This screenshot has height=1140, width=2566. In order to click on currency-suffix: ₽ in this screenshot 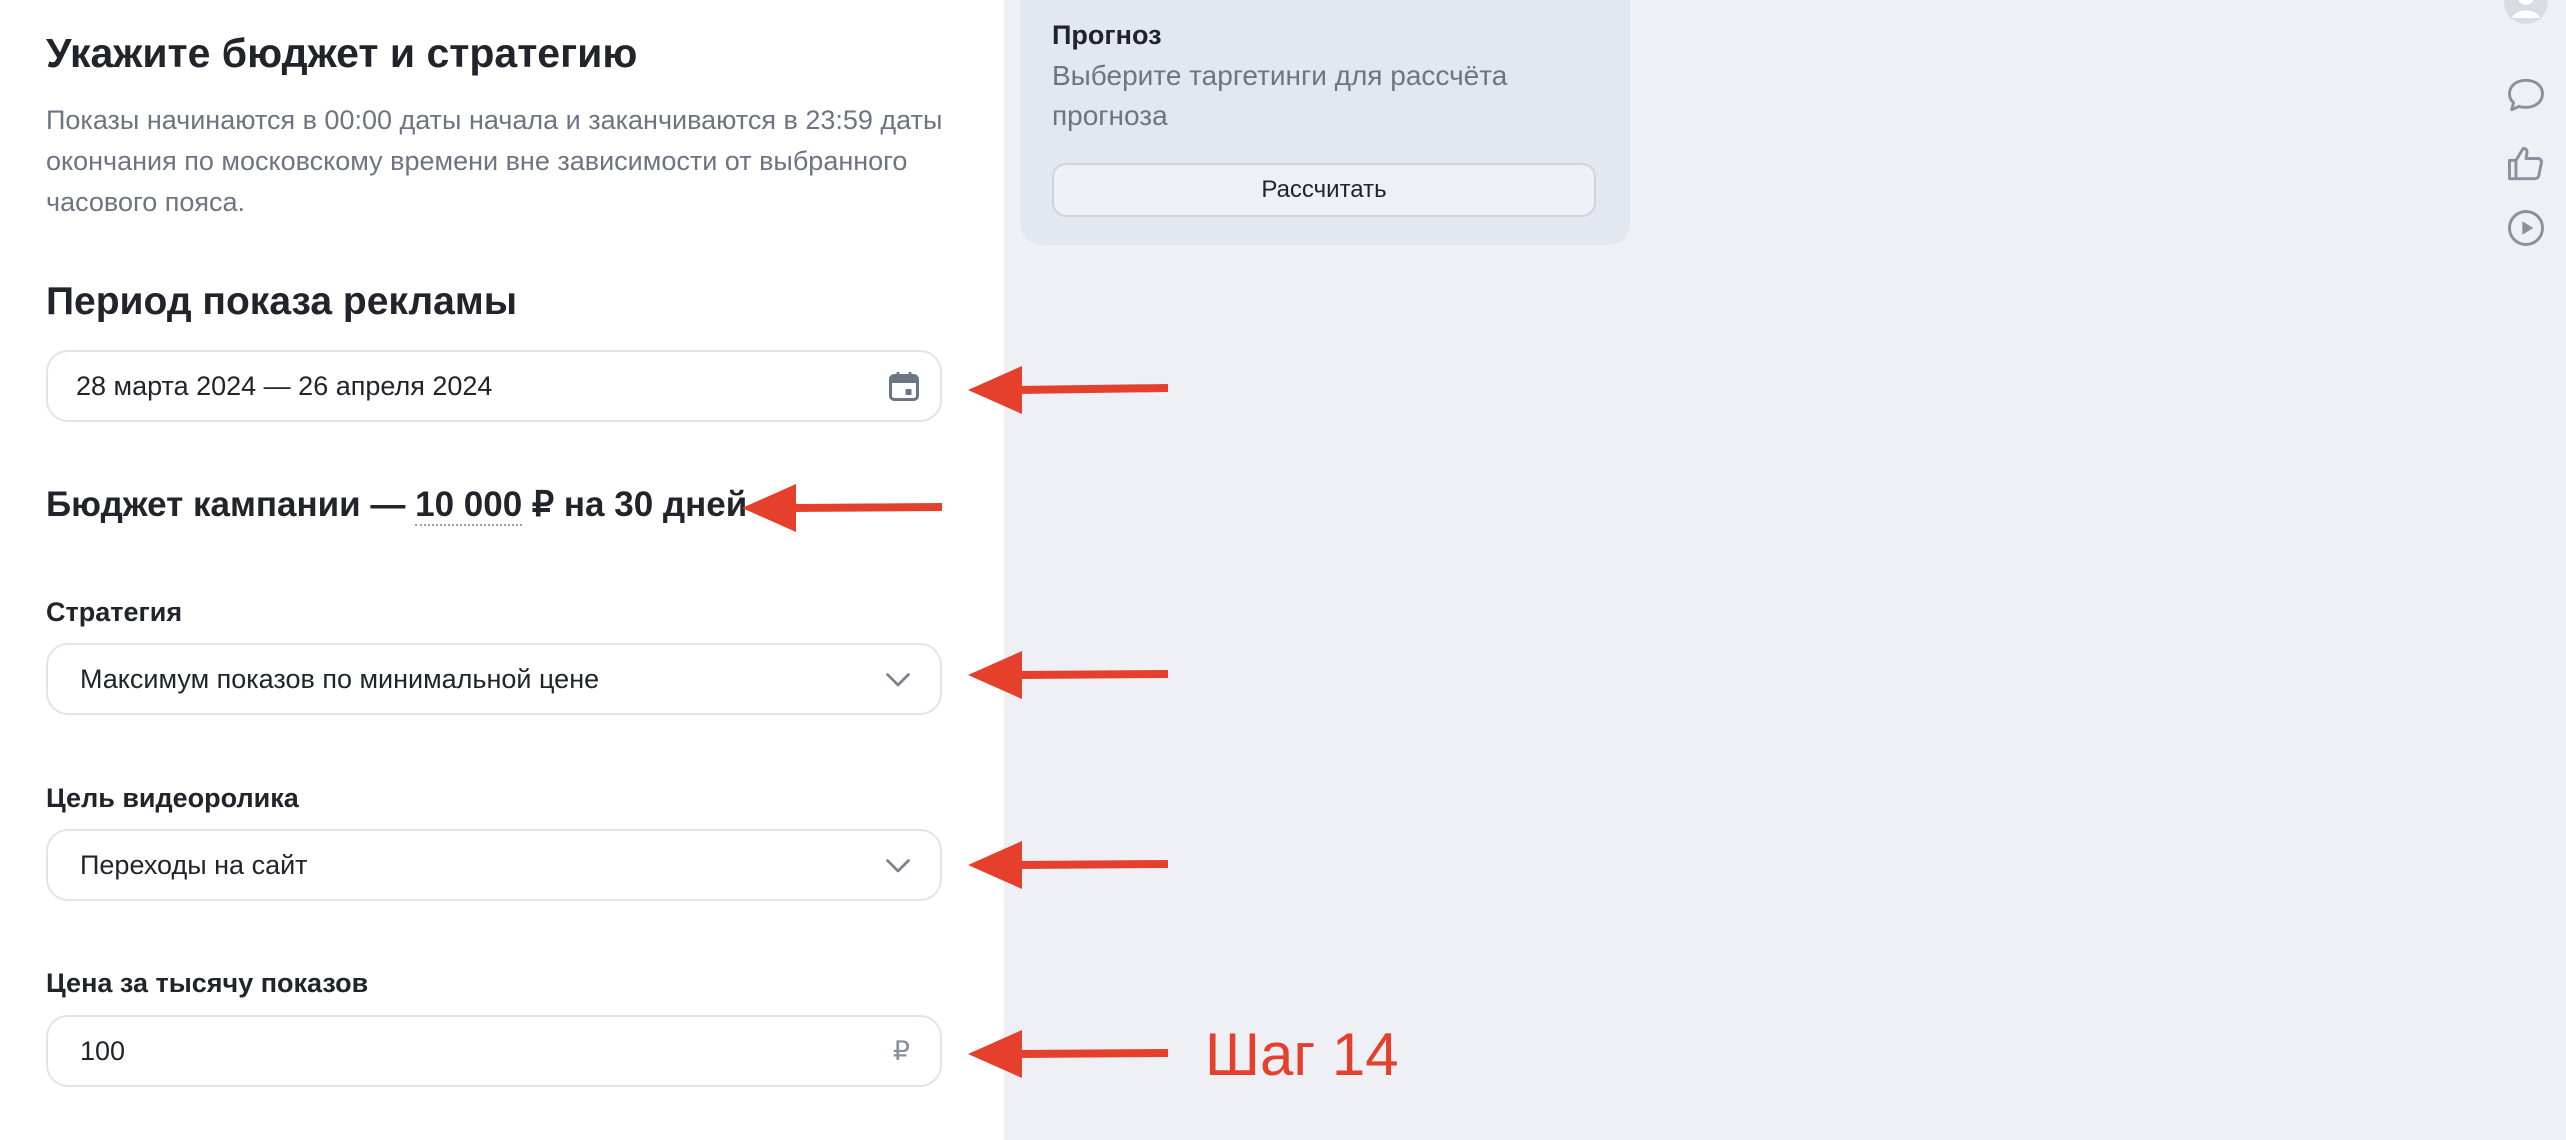, I will do `click(901, 1051)`.